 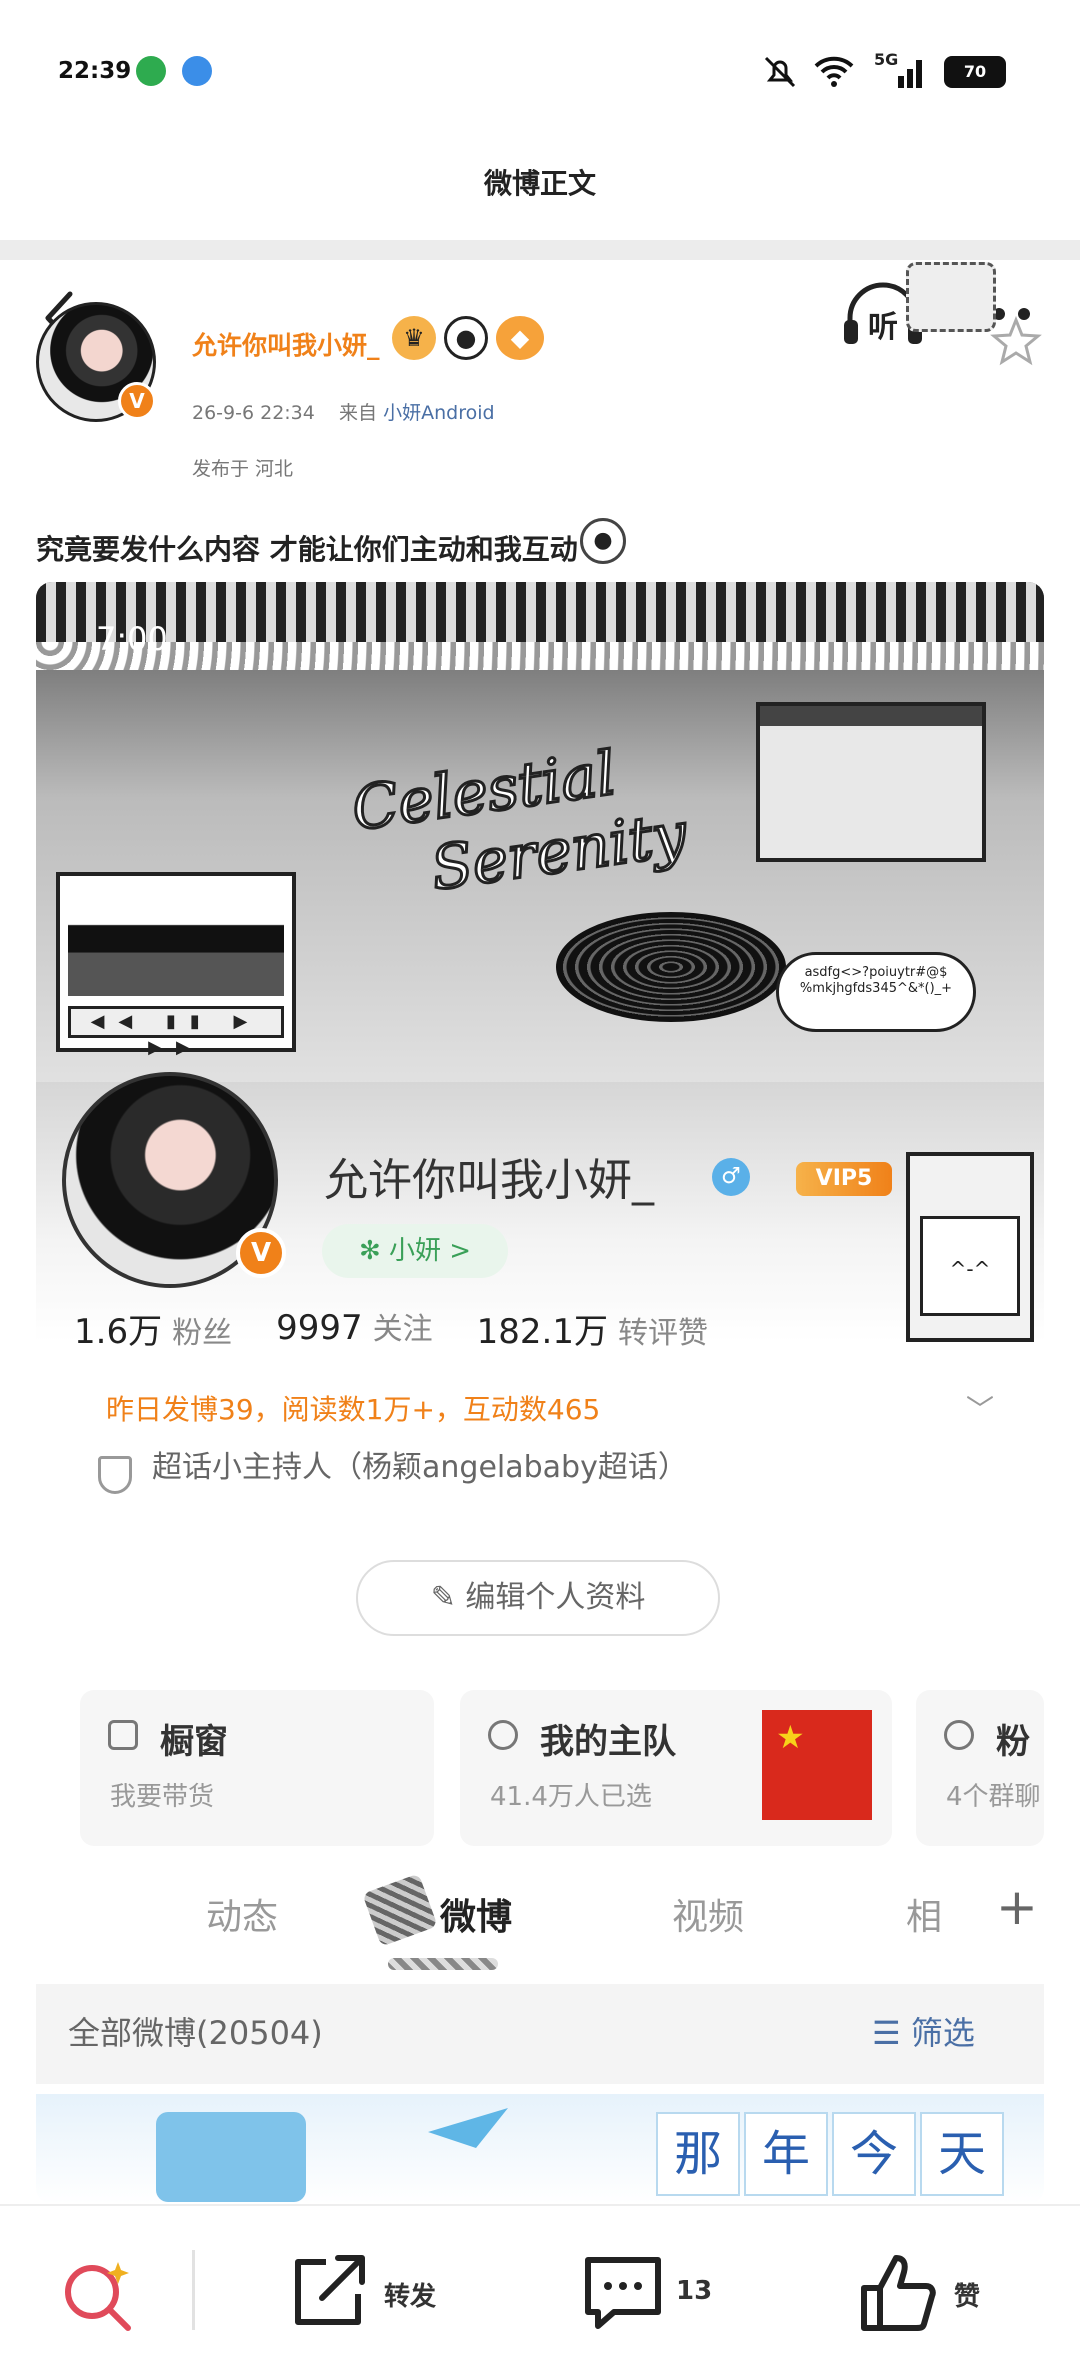 I want to click on nickname-chip: ✻ 小妍 >, so click(x=415, y=1251).